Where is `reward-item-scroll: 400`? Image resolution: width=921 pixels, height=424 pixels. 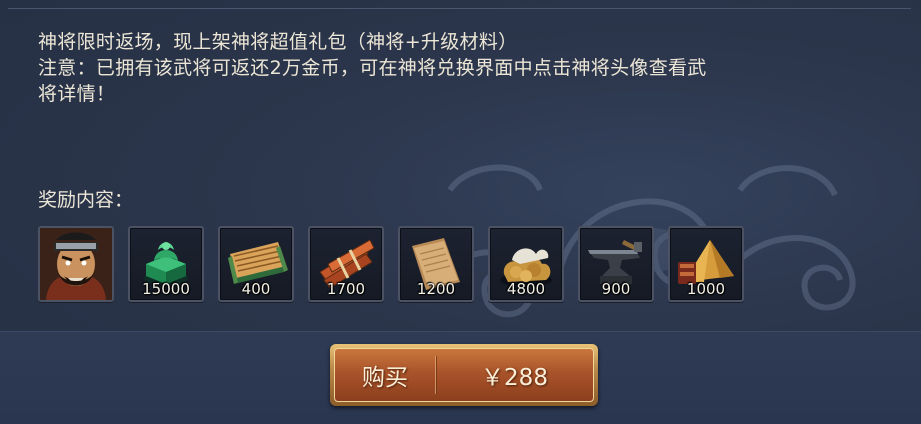 reward-item-scroll: 400 is located at coordinates (256, 264).